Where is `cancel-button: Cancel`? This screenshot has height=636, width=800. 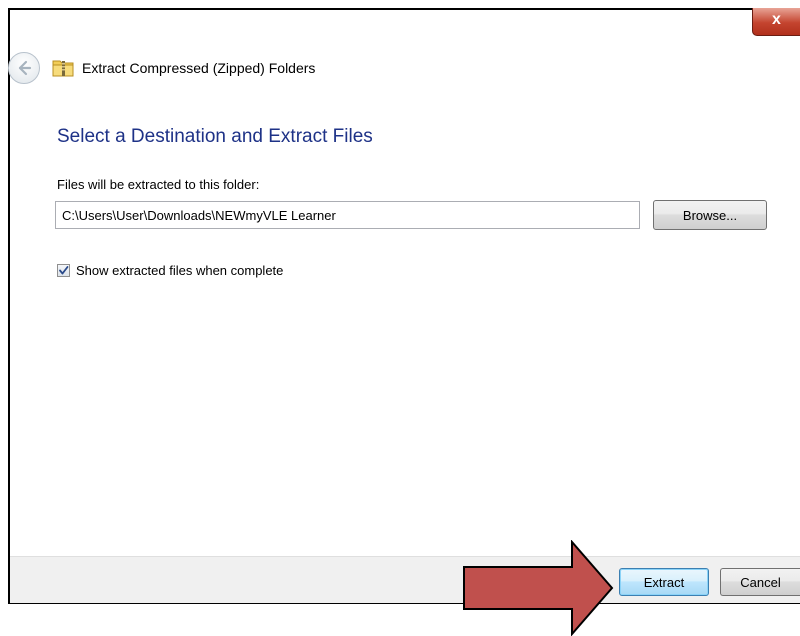
cancel-button: Cancel is located at coordinates (760, 582).